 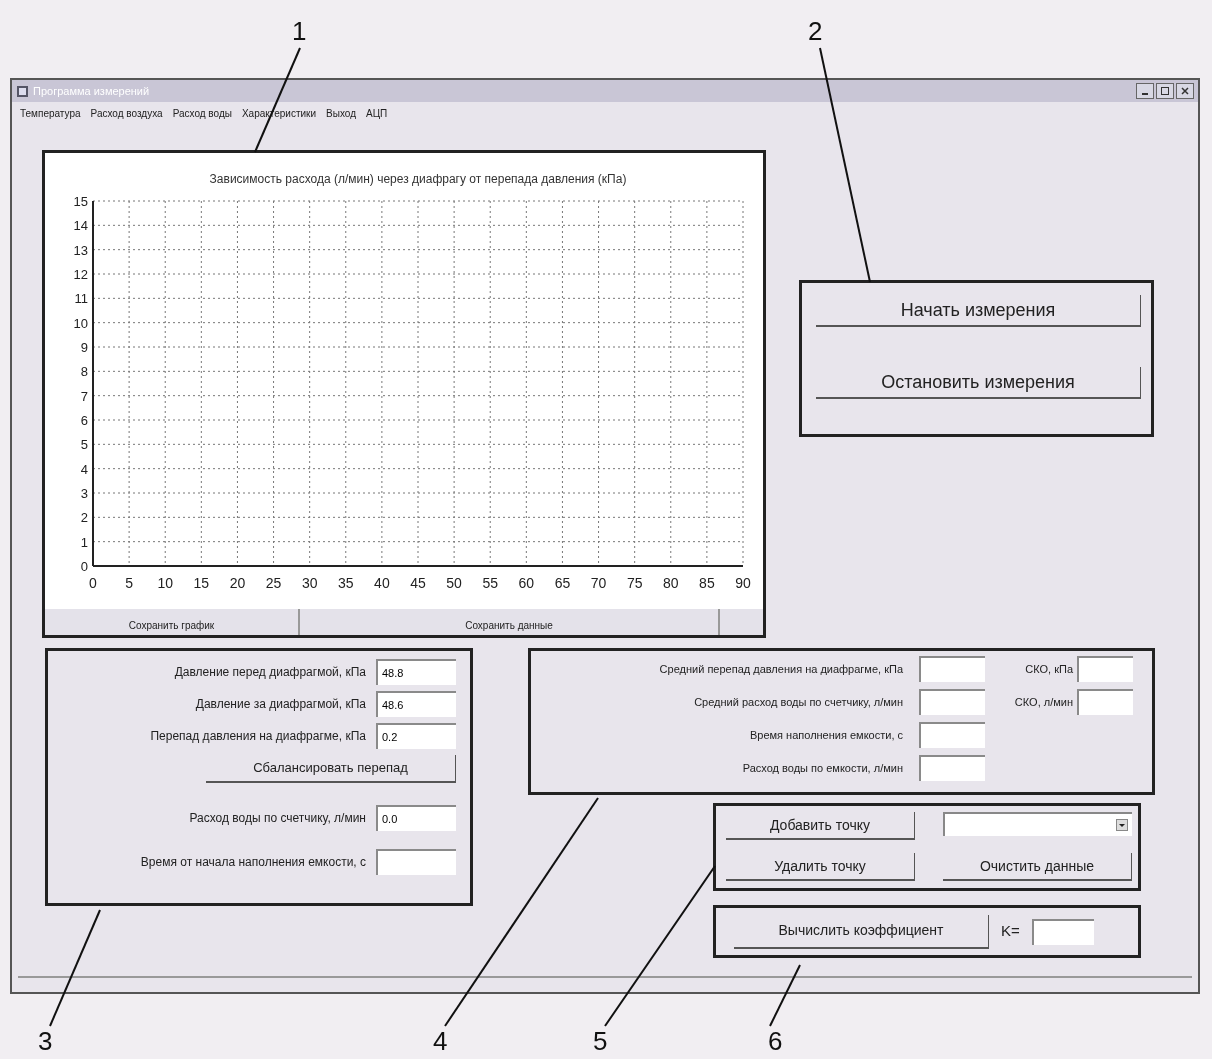 I want to click on x-tick-label: 55, so click(x=490, y=583).